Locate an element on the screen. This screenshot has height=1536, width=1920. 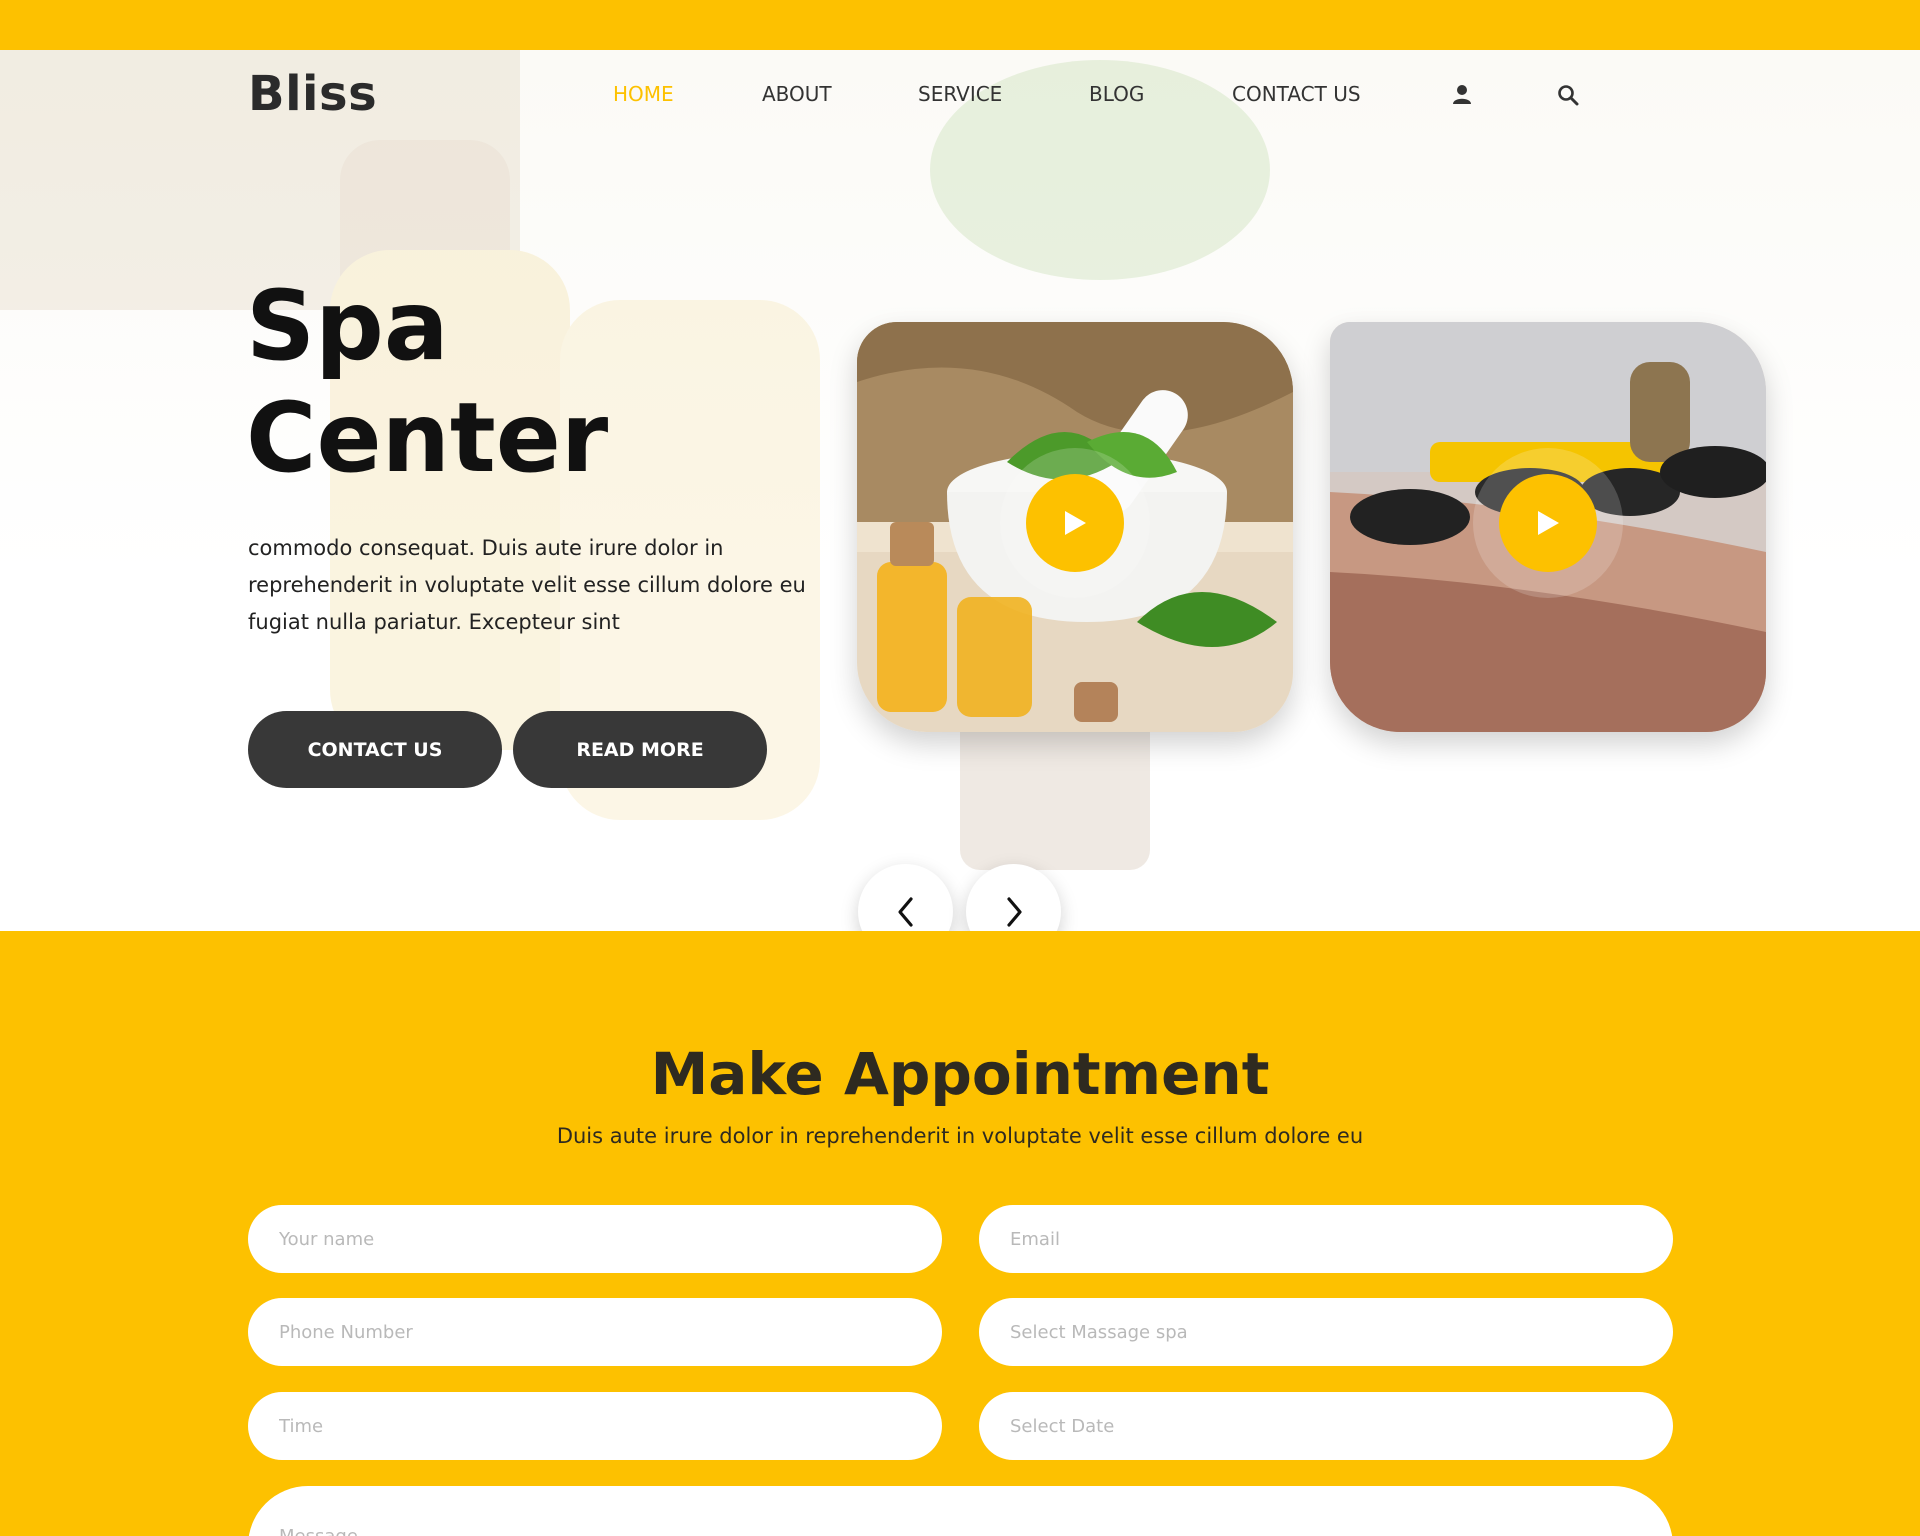
nav-home: HOME is located at coordinates (643, 94).